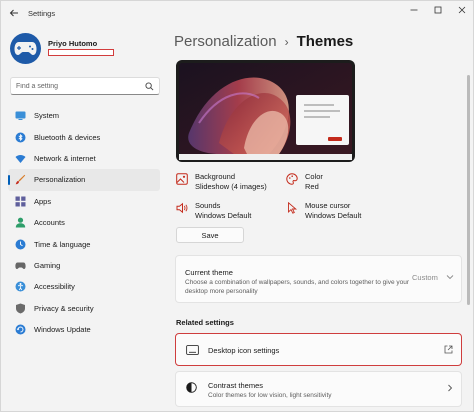 The image size is (474, 412). Describe the element at coordinates (265, 108) in the screenshot. I see `wallpaper-preview` at that location.